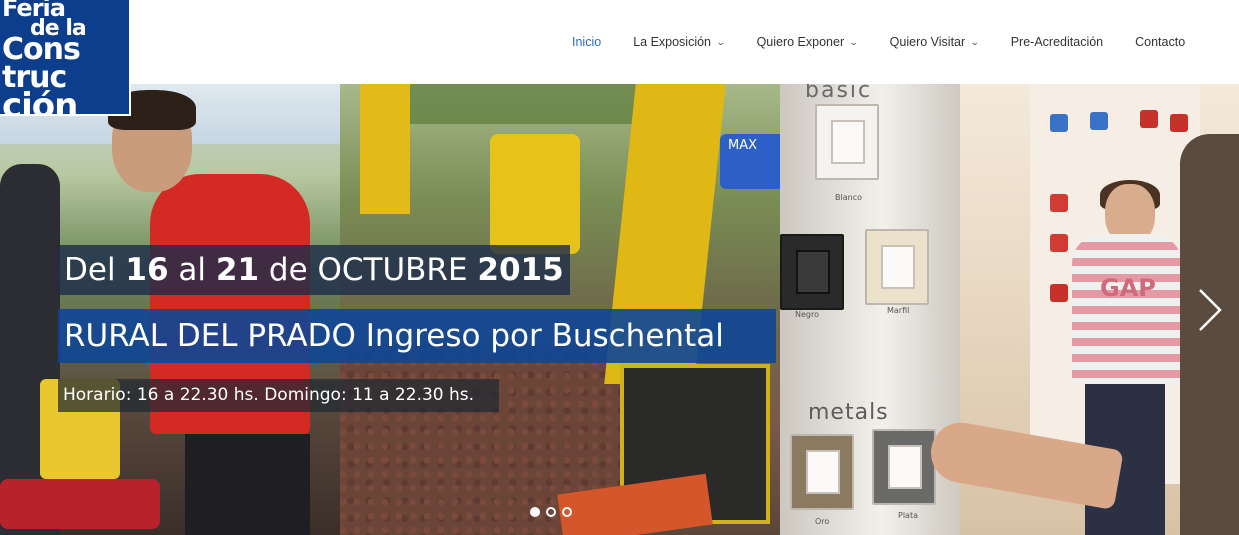  Describe the element at coordinates (65, 58) in the screenshot. I see `site-logo: Feria de la Cons truc ción` at that location.